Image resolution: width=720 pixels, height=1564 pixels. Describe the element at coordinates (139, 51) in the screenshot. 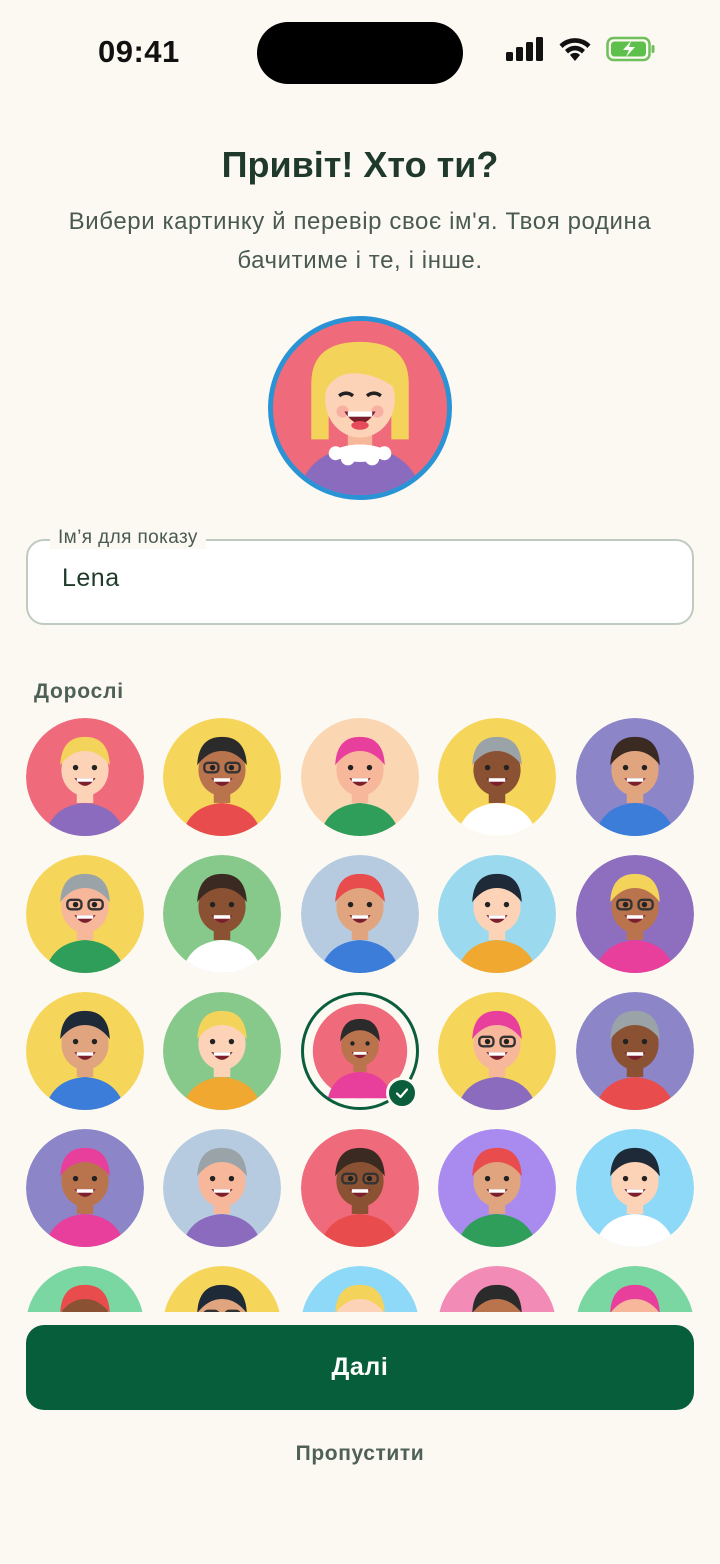

I see `status-time: 09:41` at that location.